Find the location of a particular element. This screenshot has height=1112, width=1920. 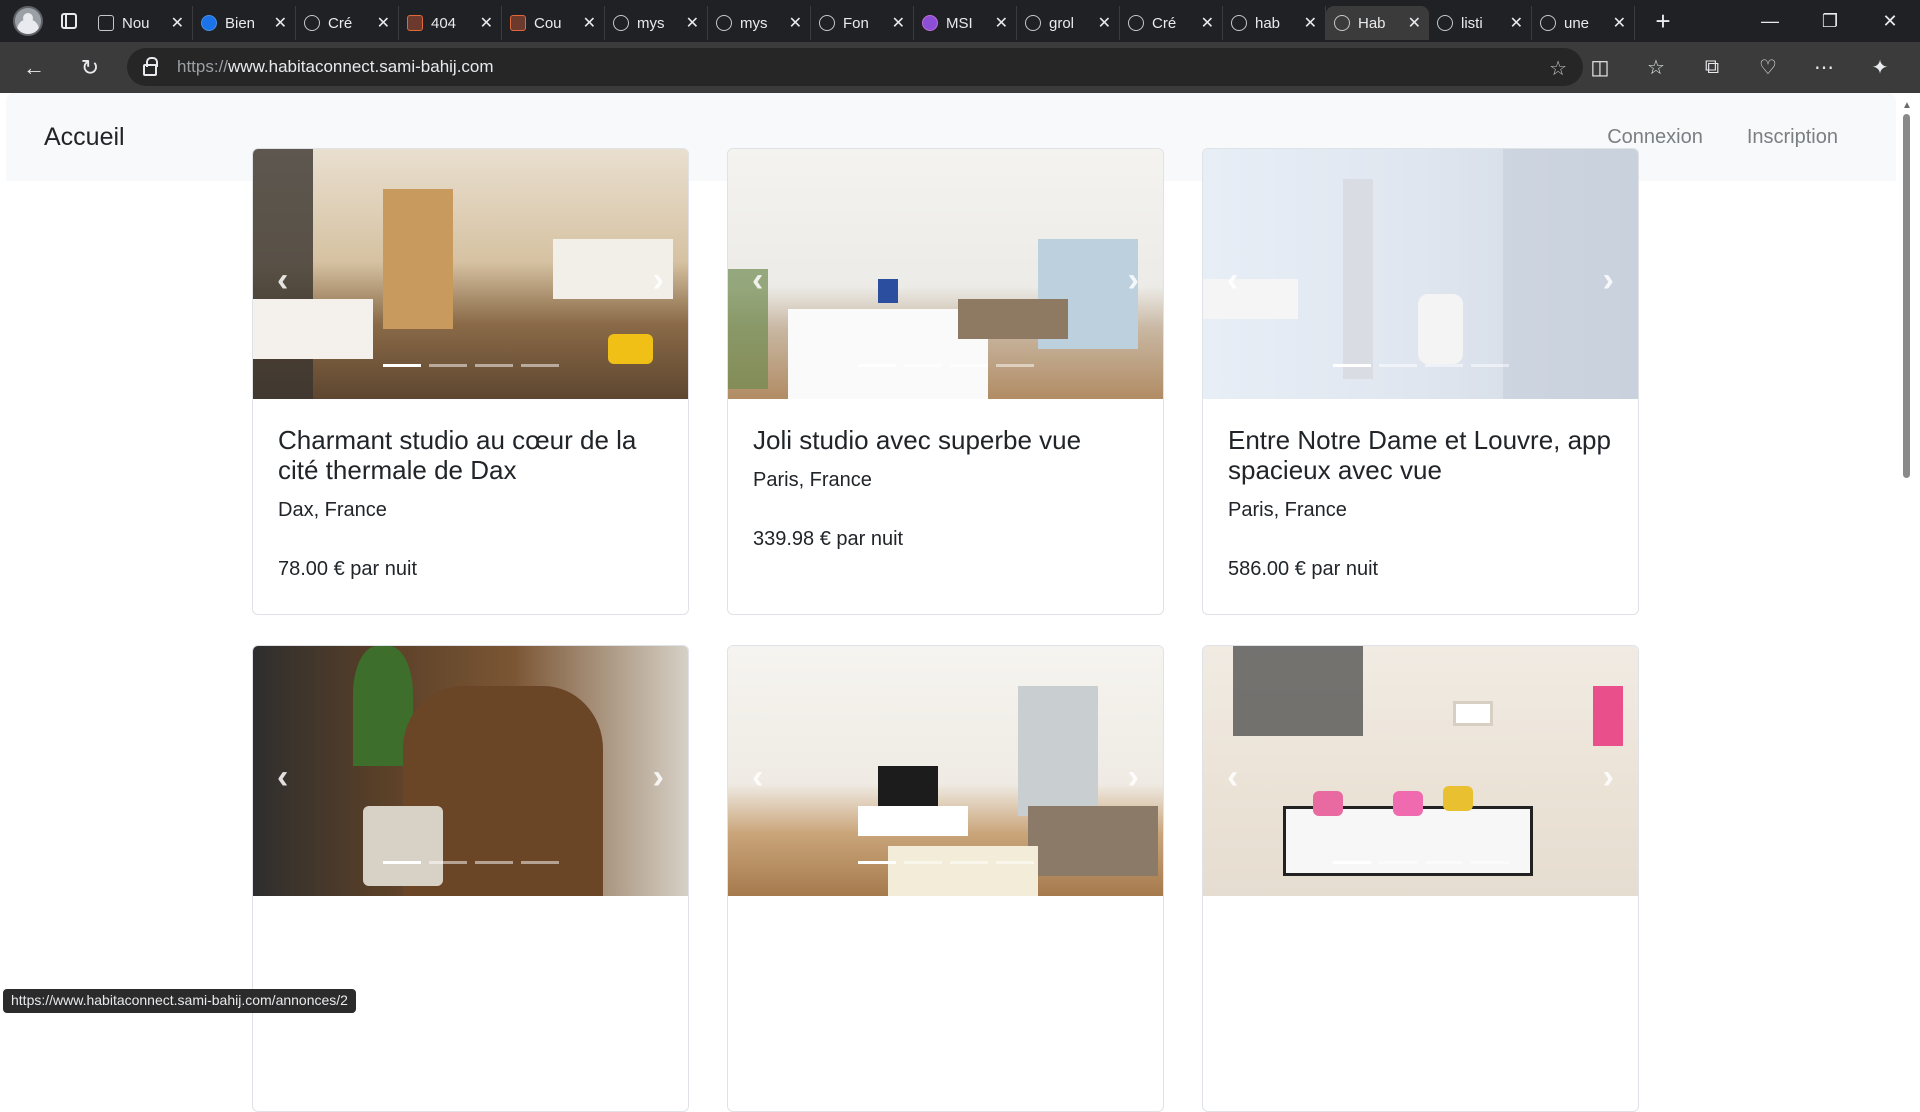

collections-icon: ⧉ is located at coordinates (1712, 67).